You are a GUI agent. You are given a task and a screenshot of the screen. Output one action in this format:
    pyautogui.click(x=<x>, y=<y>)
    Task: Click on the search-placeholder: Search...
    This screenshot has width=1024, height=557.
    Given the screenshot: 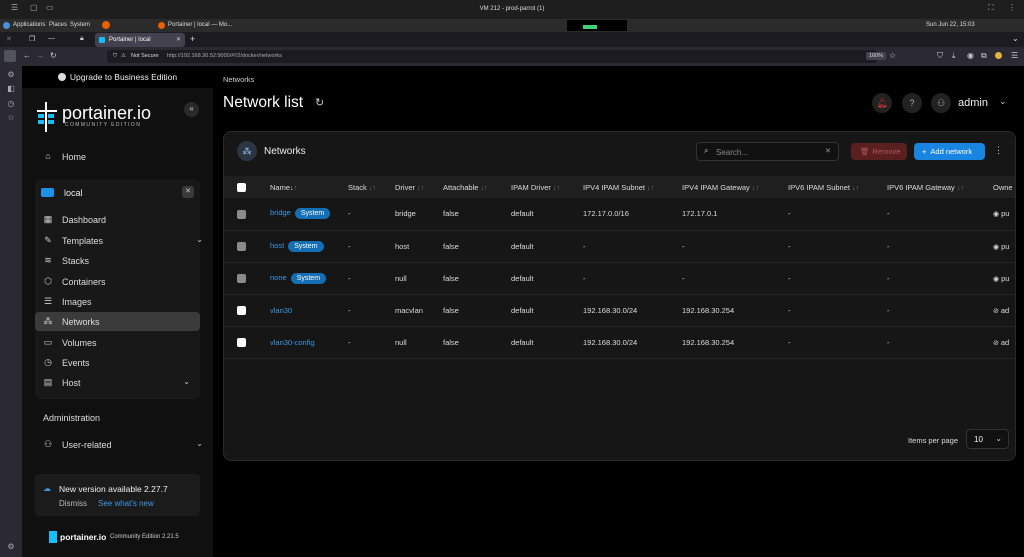 What is the action you would take?
    pyautogui.click(x=732, y=152)
    